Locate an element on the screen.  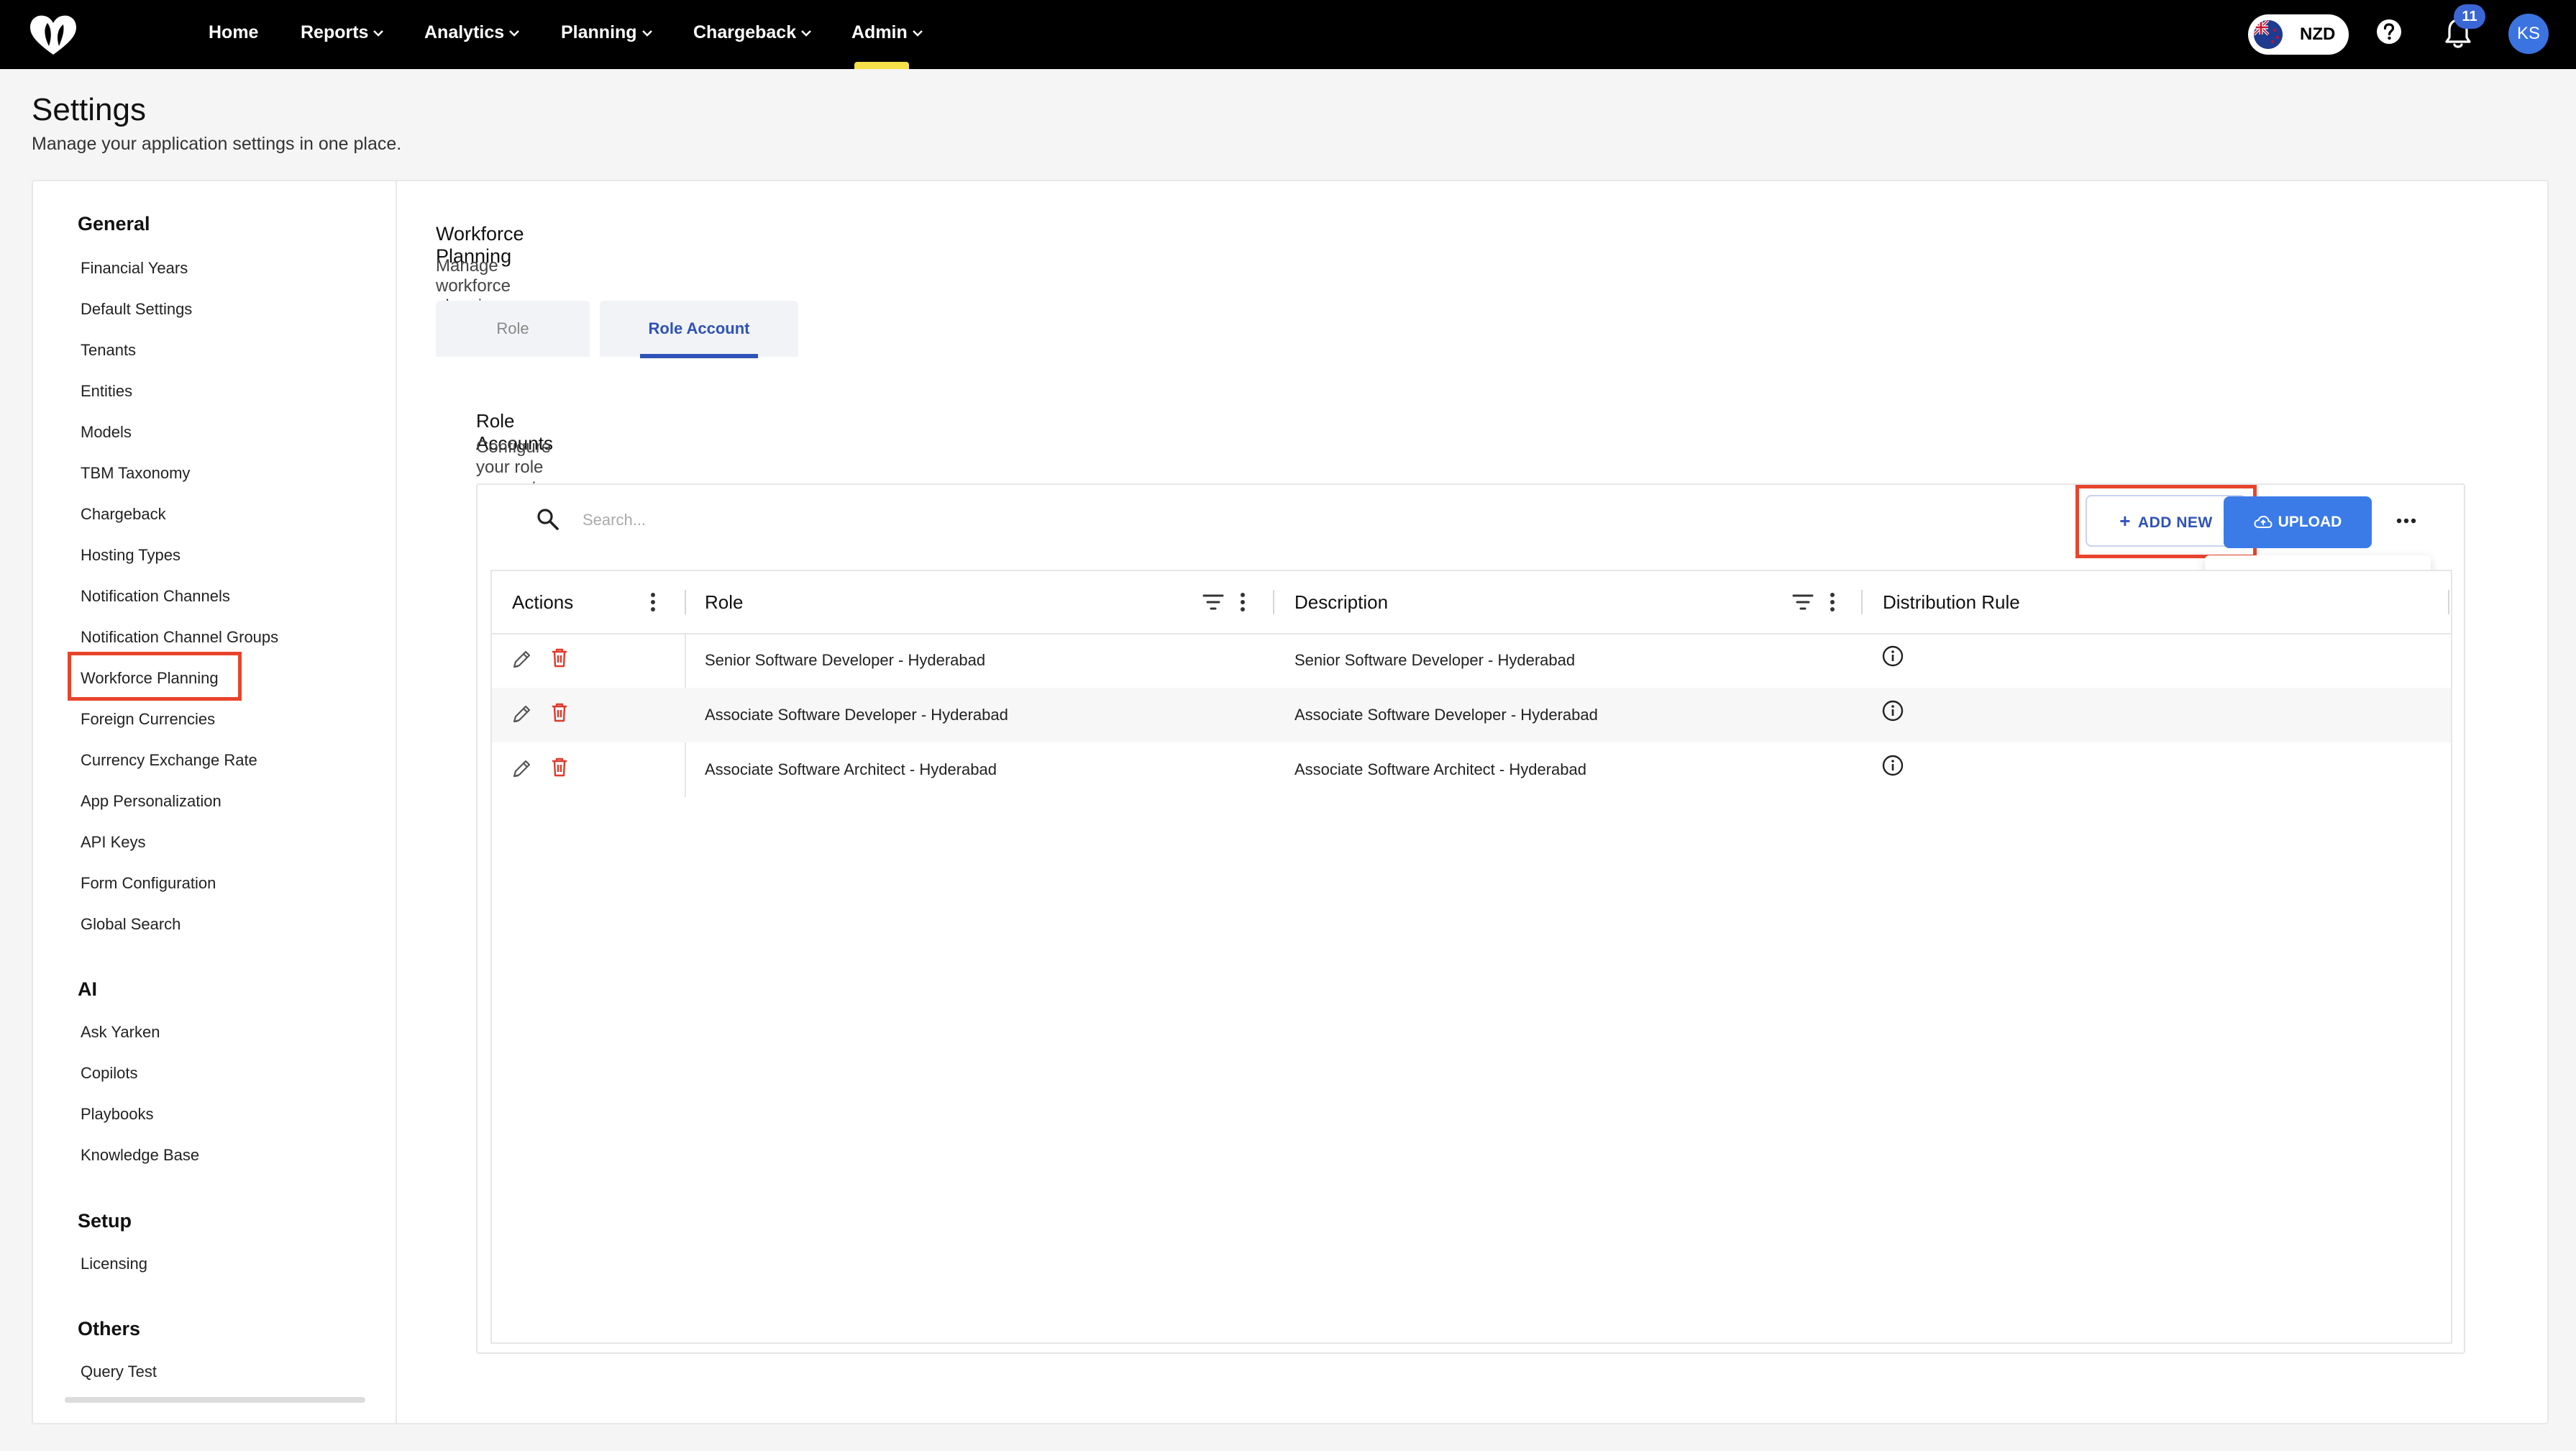
upload-label: UPLOAD is located at coordinates (2310, 522).